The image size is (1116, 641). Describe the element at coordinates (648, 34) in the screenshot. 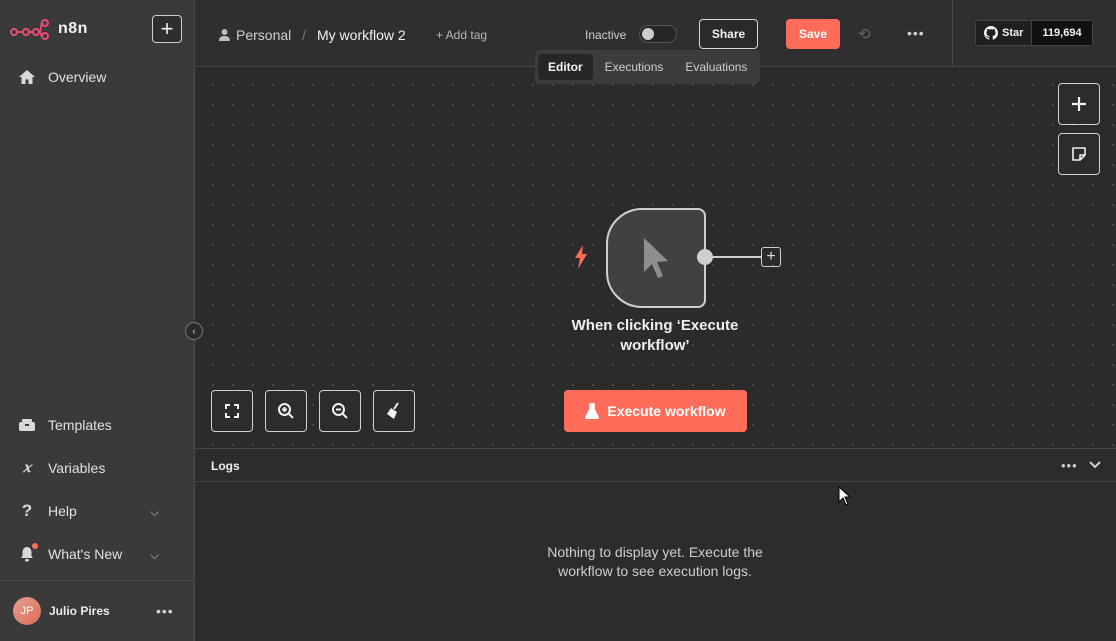

I see `toggle-knob` at that location.